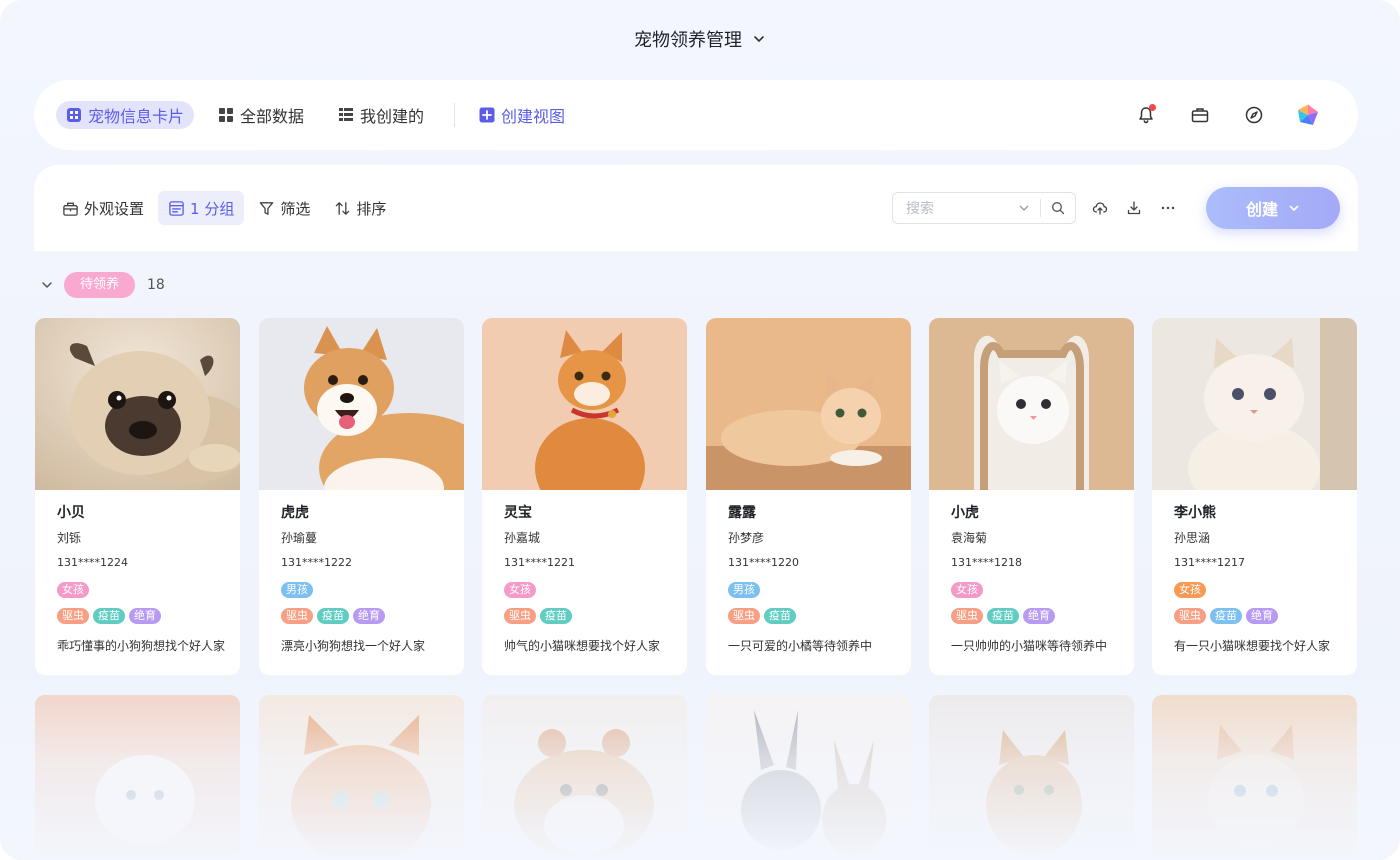 This screenshot has width=1400, height=860. What do you see at coordinates (1261, 209) in the screenshot?
I see `create-record-label: 创建` at bounding box center [1261, 209].